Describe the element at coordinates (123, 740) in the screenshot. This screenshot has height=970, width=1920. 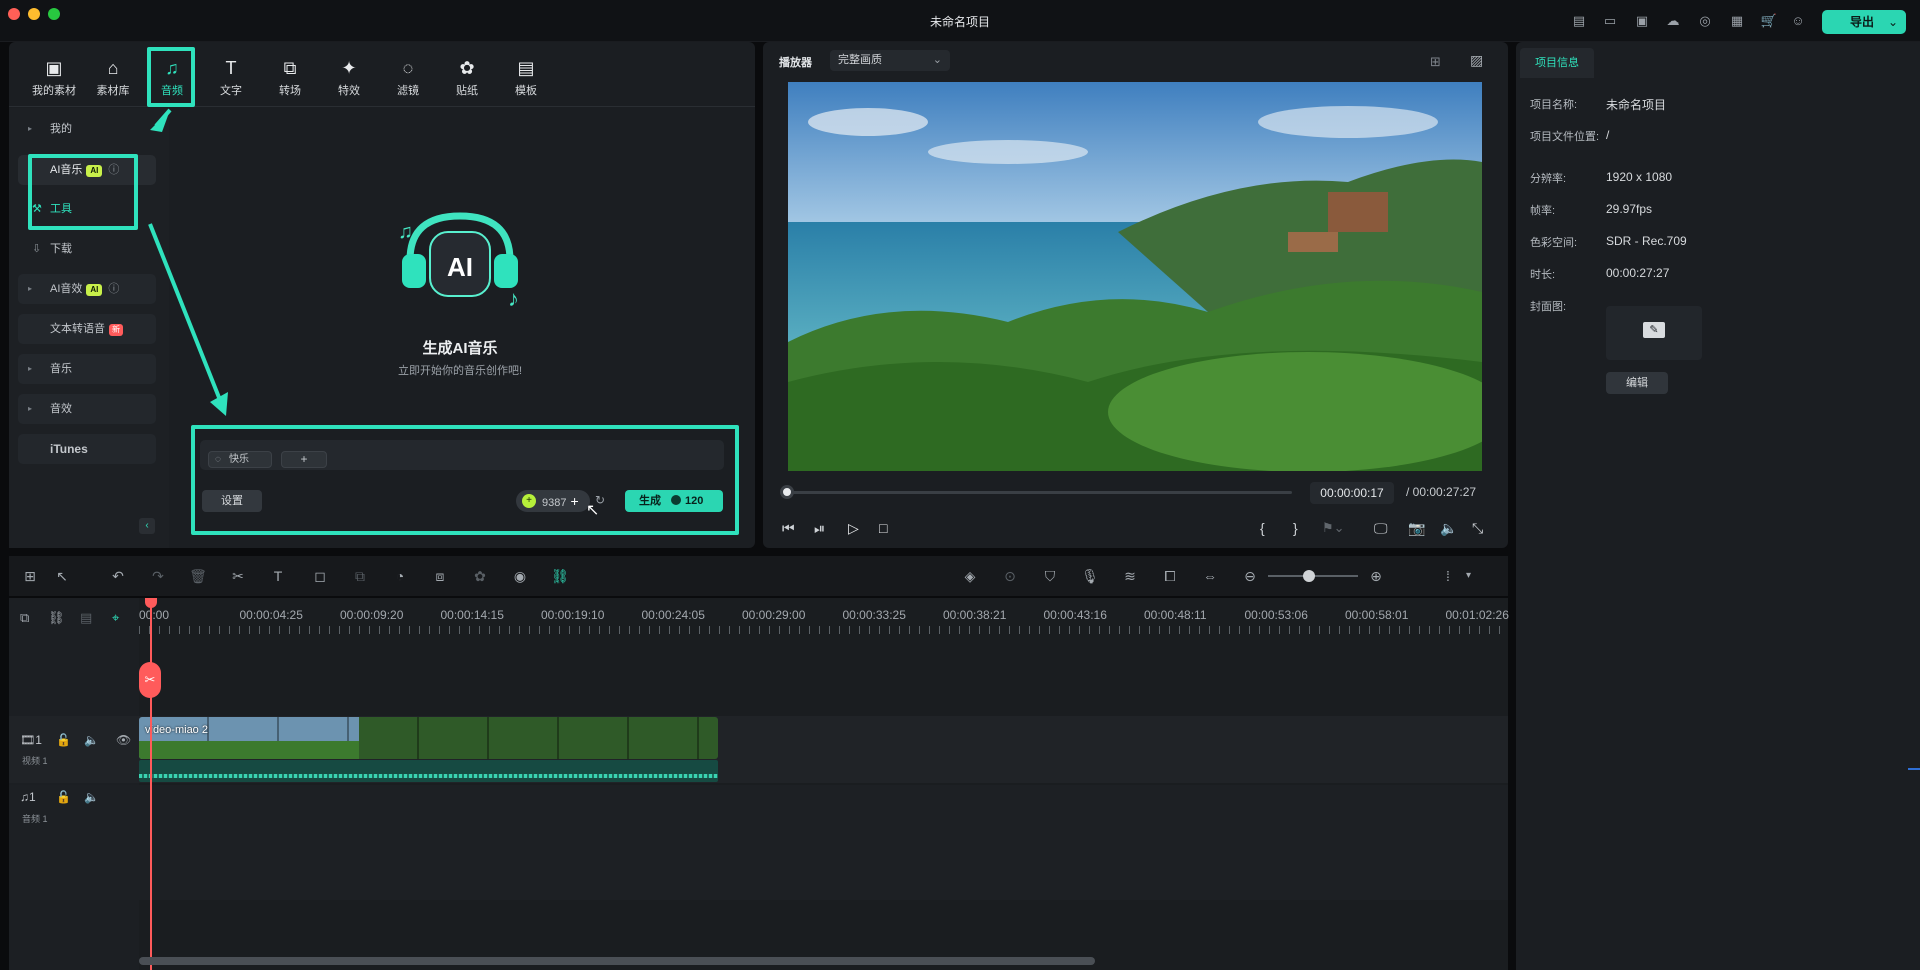
I see `eye-icon: 👁` at that location.